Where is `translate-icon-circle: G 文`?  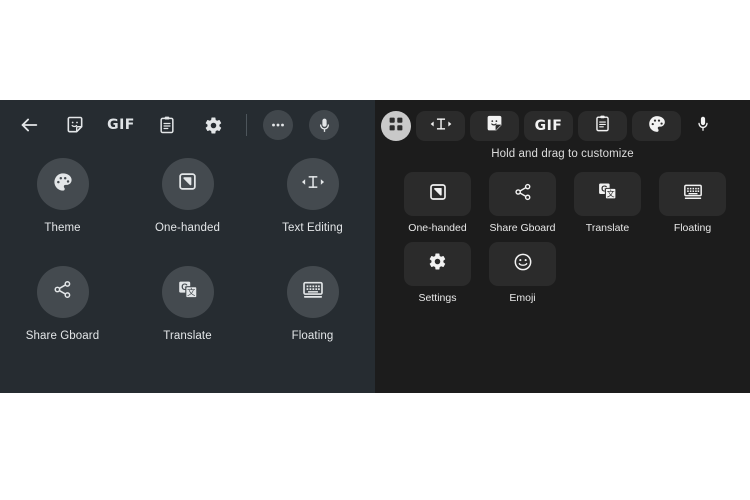 translate-icon-circle: G 文 is located at coordinates (187, 292).